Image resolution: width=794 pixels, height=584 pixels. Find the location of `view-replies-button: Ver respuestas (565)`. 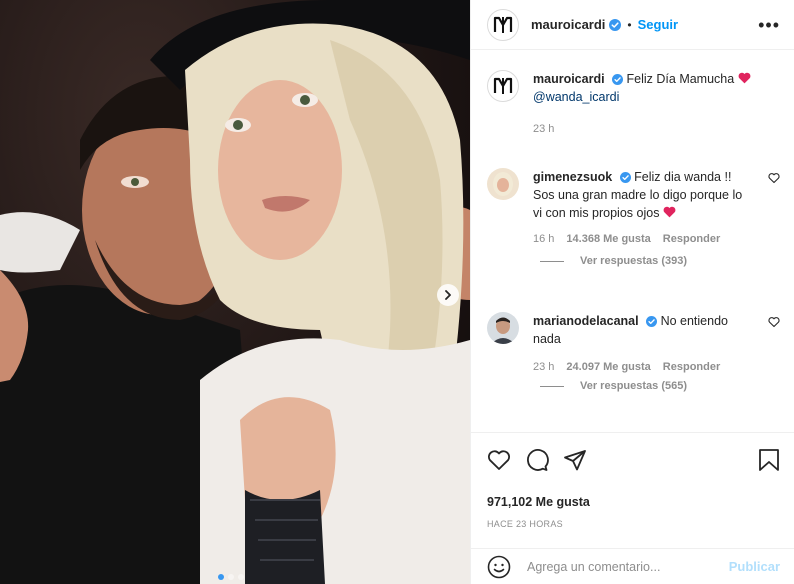

view-replies-button: Ver respuestas (565) is located at coordinates (613, 386).